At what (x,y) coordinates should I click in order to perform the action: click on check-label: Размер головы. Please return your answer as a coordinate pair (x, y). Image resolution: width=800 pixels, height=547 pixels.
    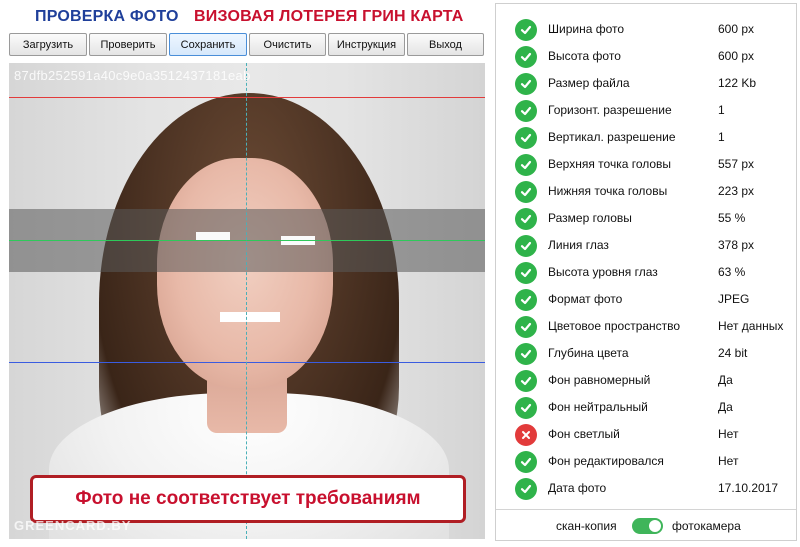
    Looking at the image, I should click on (590, 218).